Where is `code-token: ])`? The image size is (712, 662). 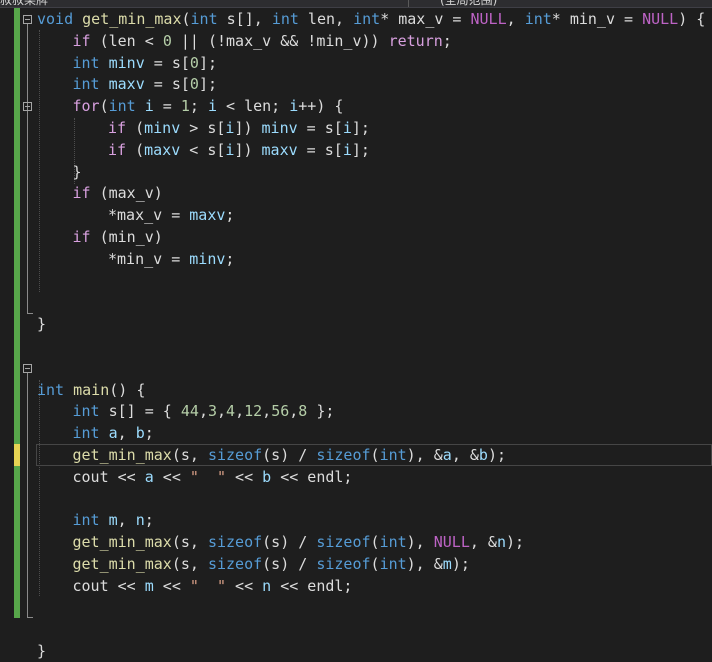
code-token: ]) is located at coordinates (248, 149).